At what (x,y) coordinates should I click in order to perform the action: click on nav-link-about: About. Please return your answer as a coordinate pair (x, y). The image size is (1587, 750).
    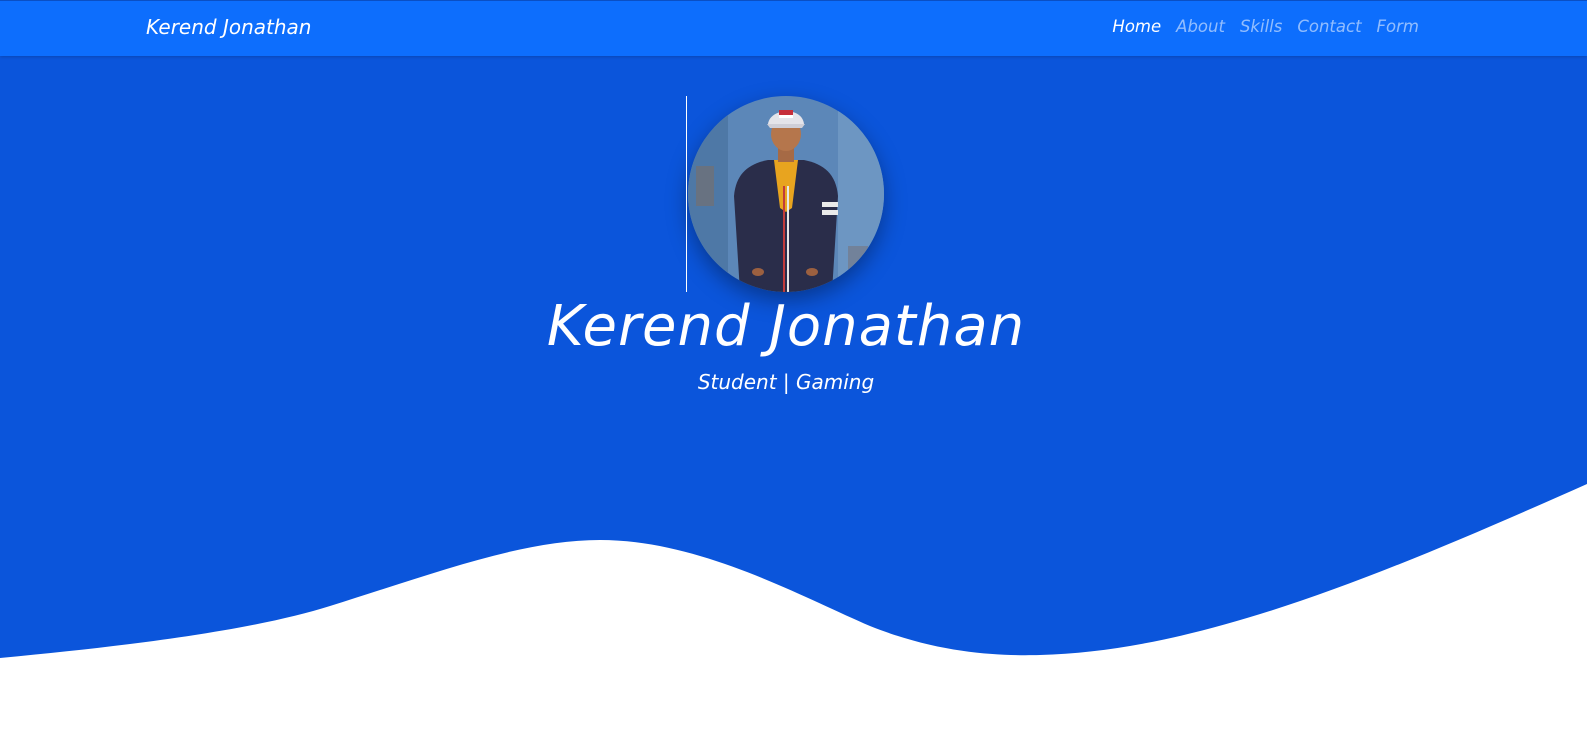
    Looking at the image, I should click on (1200, 26).